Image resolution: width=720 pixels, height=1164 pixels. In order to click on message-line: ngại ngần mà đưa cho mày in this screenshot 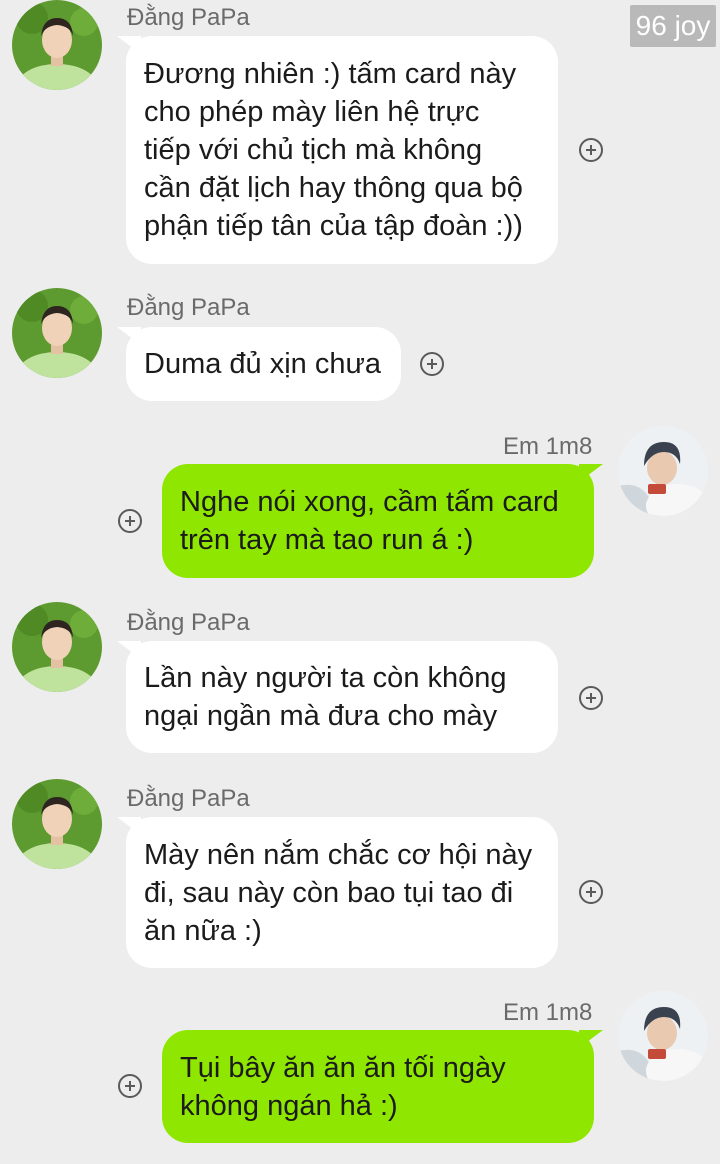, I will do `click(321, 716)`.